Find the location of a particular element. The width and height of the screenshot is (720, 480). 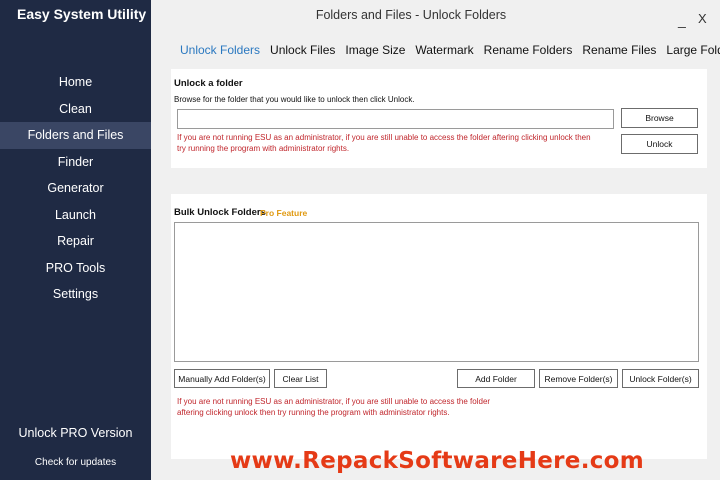

manually-add-folders-button: Manually Add Folder(s) is located at coordinates (222, 378).